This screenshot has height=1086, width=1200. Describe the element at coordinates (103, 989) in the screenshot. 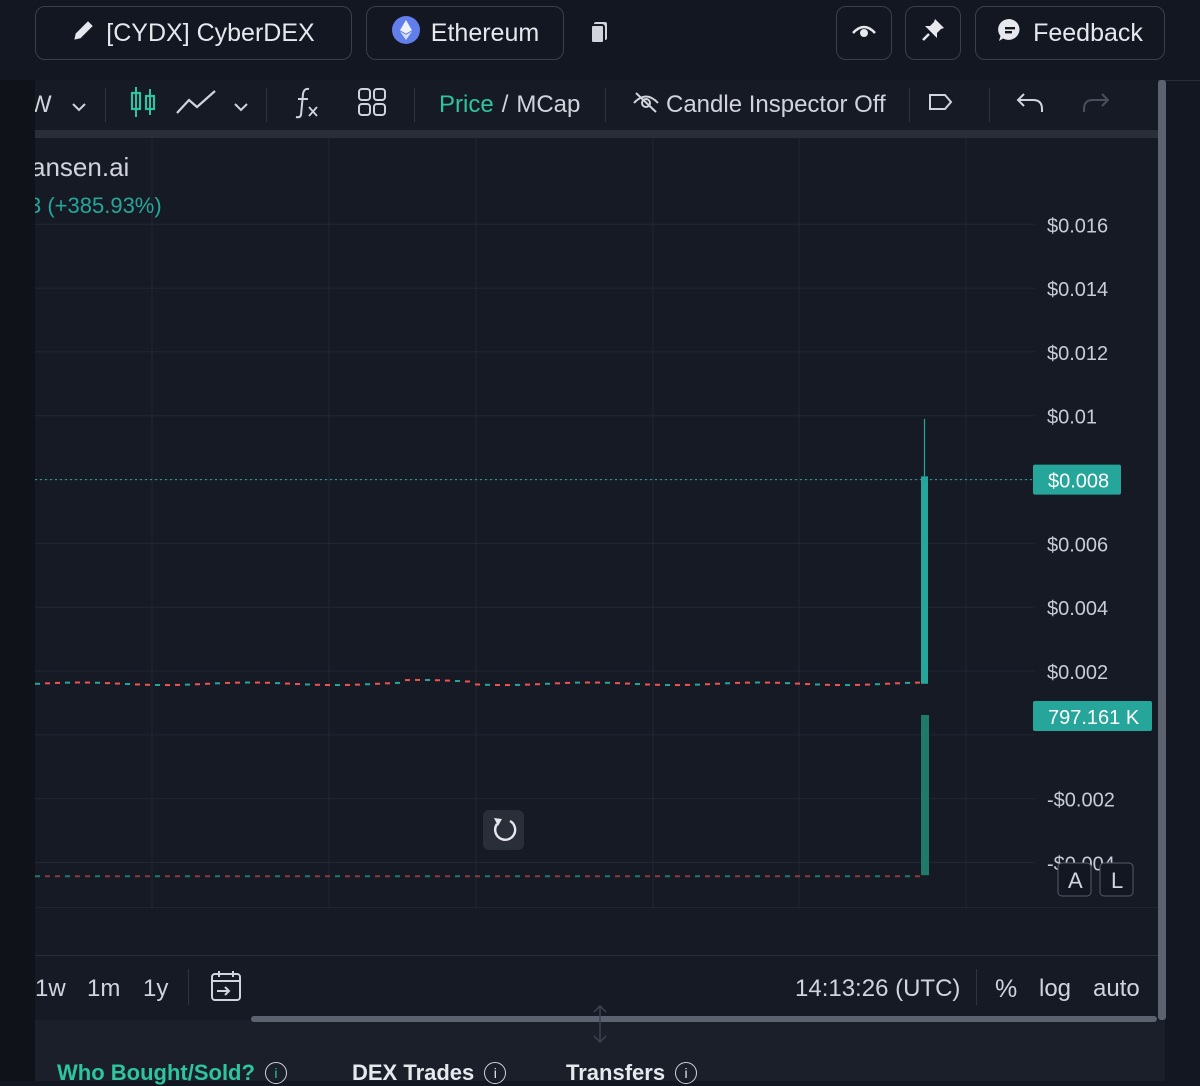

I see `range-1m: 1m` at that location.